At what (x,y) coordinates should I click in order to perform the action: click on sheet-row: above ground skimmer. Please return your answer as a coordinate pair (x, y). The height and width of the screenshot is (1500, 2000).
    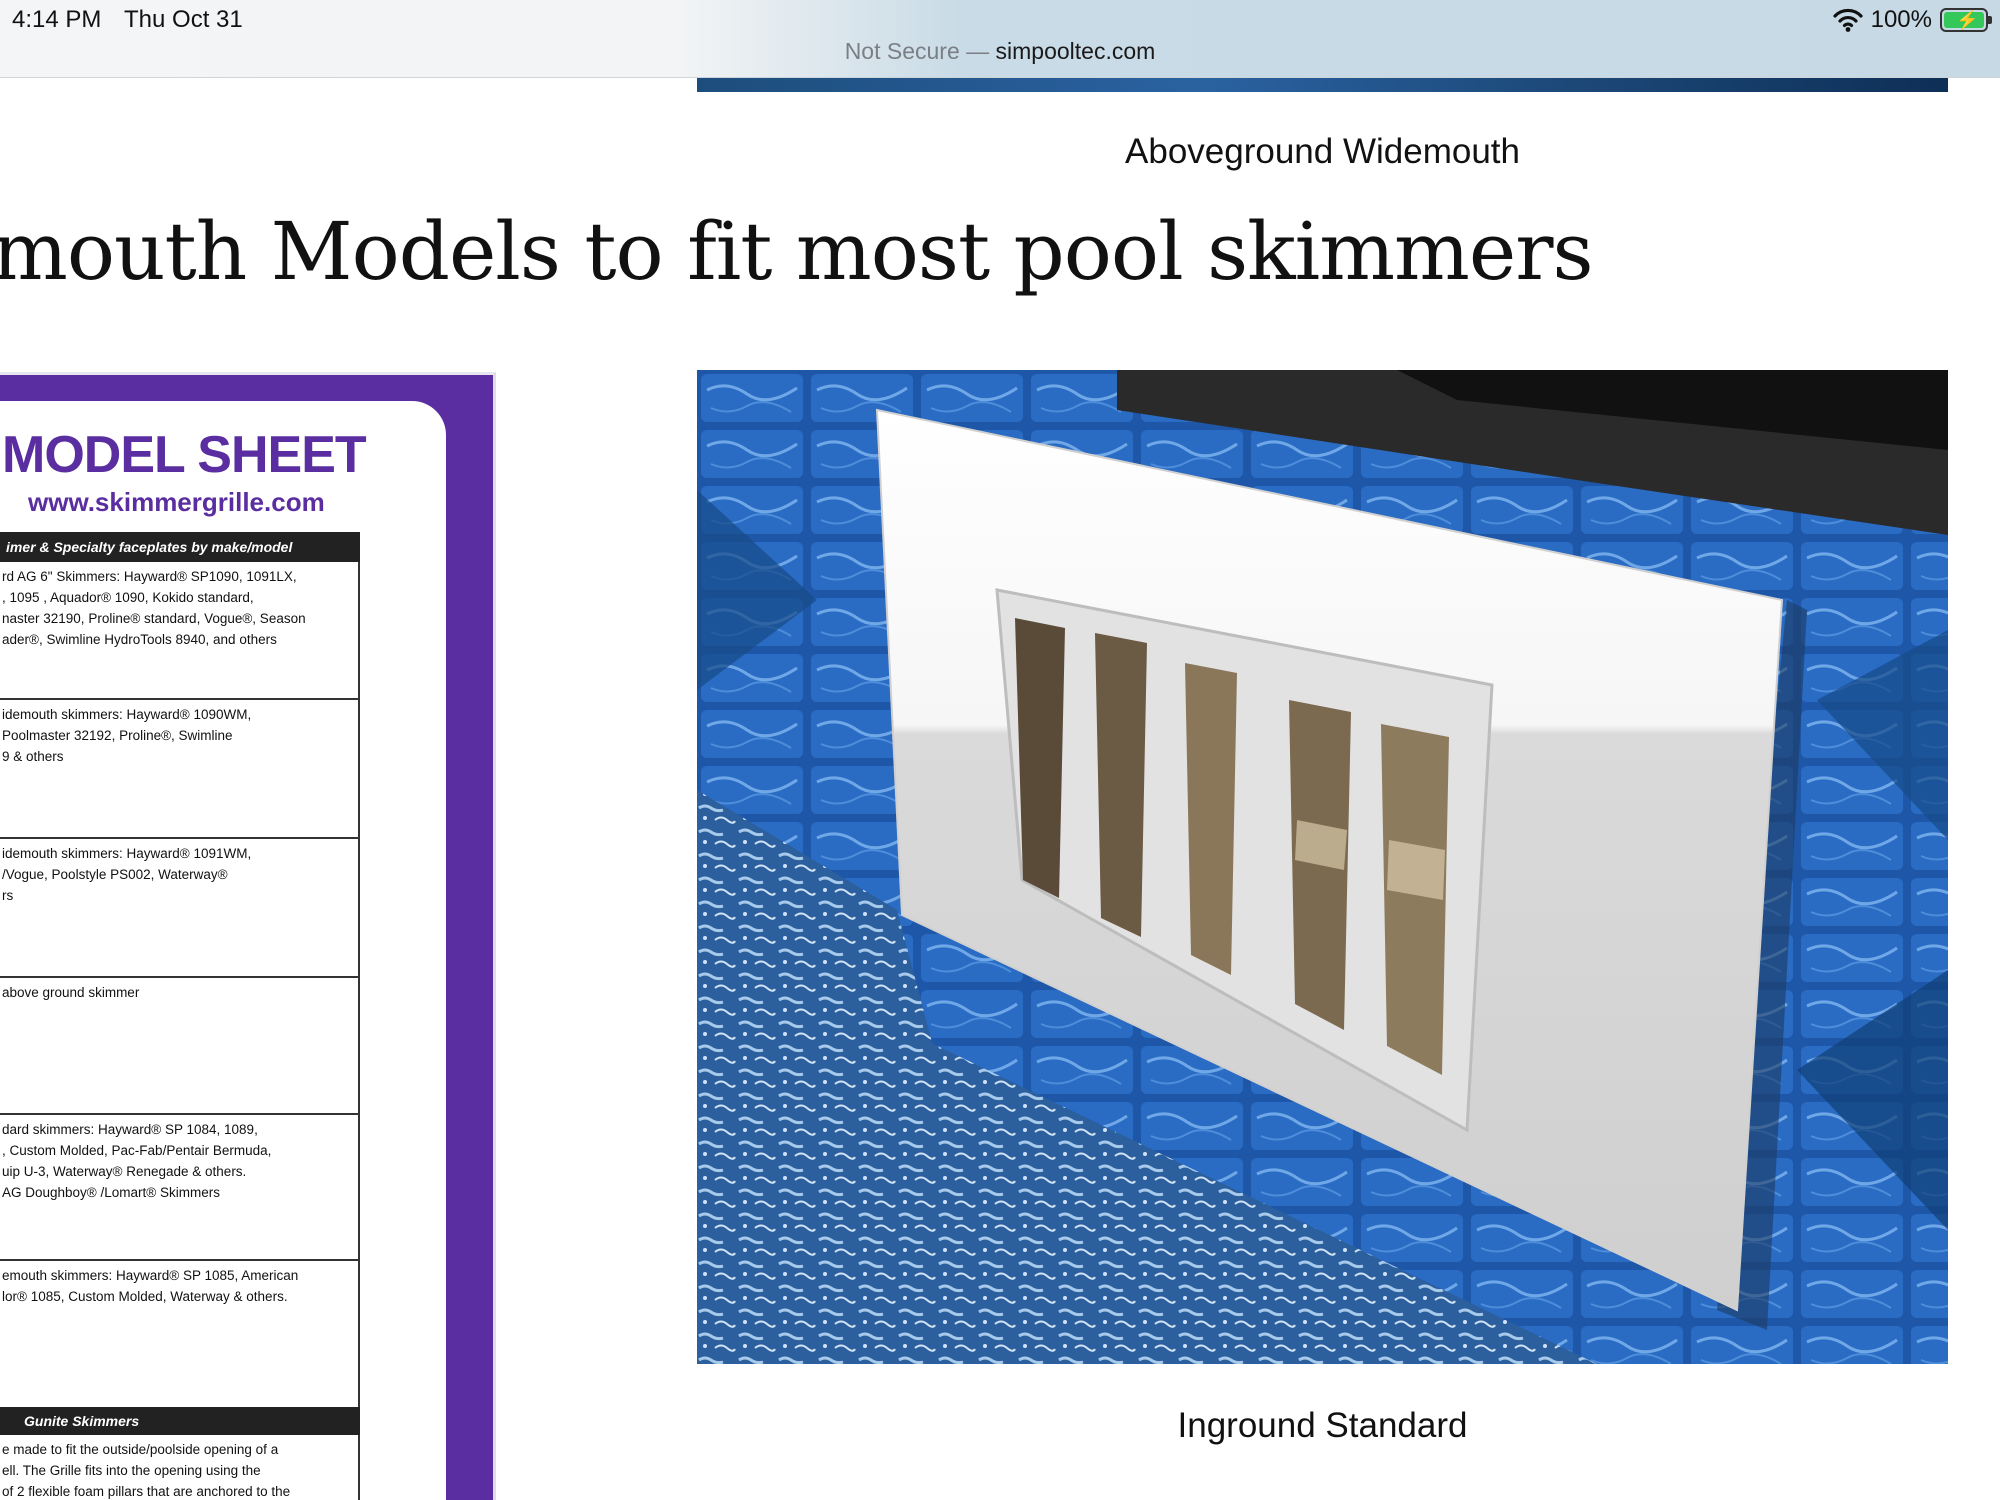
    Looking at the image, I should click on (180, 1046).